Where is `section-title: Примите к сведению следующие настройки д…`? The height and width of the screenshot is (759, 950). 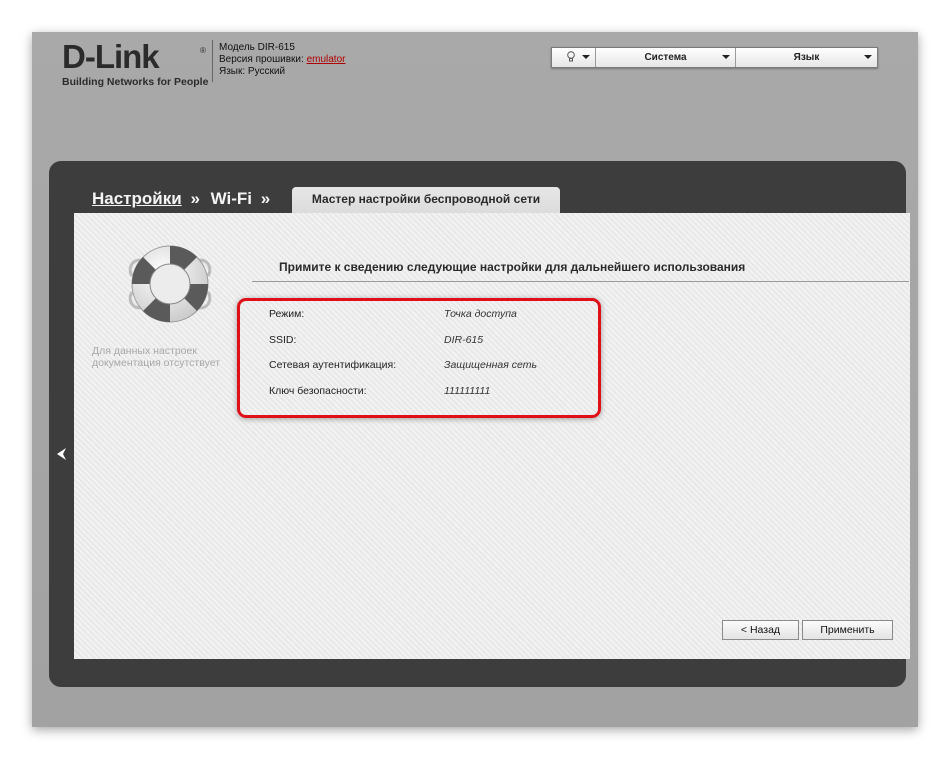 section-title: Примите к сведению следующие настройки д… is located at coordinates (580, 271).